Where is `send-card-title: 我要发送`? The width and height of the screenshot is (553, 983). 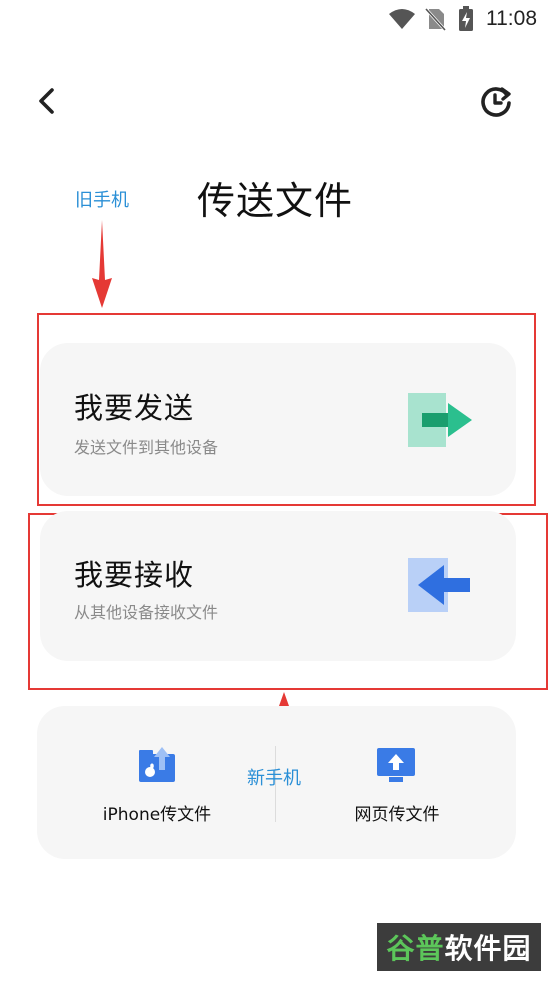
send-card-title: 我要发送 is located at coordinates (134, 408).